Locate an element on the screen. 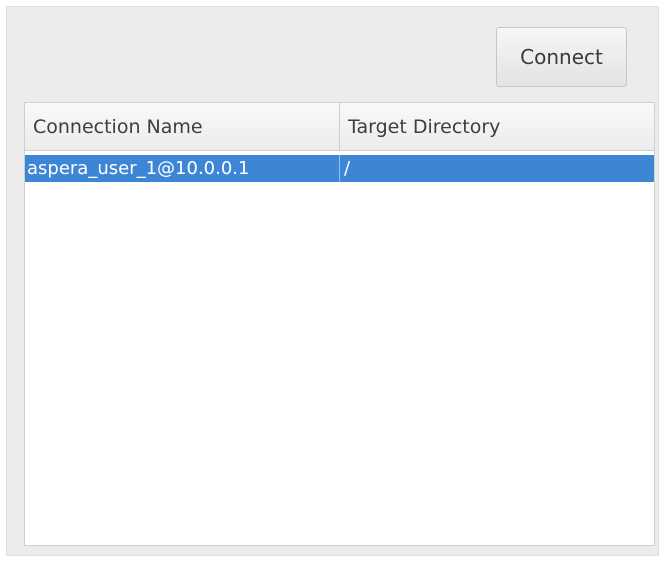 This screenshot has width=665, height=562. column-header-target-directory: Target Directory is located at coordinates (497, 126).